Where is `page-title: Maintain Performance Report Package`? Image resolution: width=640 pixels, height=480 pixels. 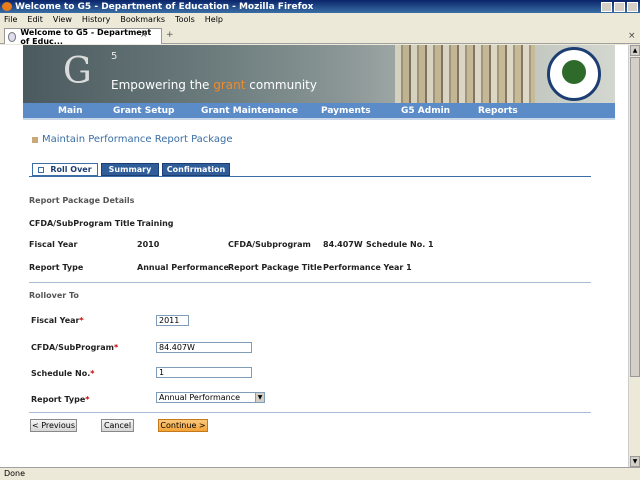 page-title: Maintain Performance Report Package is located at coordinates (132, 139).